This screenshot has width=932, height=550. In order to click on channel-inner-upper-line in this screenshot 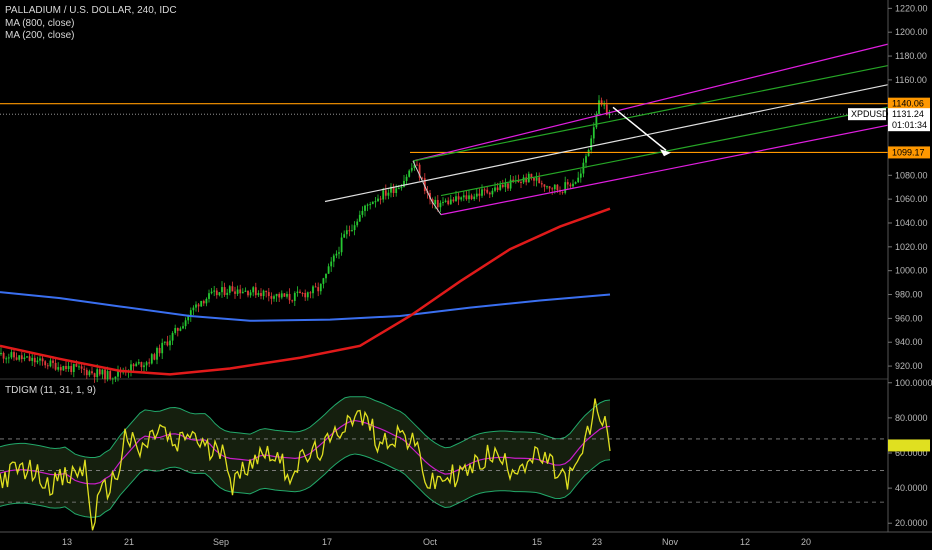, I will do `click(650, 113)`.